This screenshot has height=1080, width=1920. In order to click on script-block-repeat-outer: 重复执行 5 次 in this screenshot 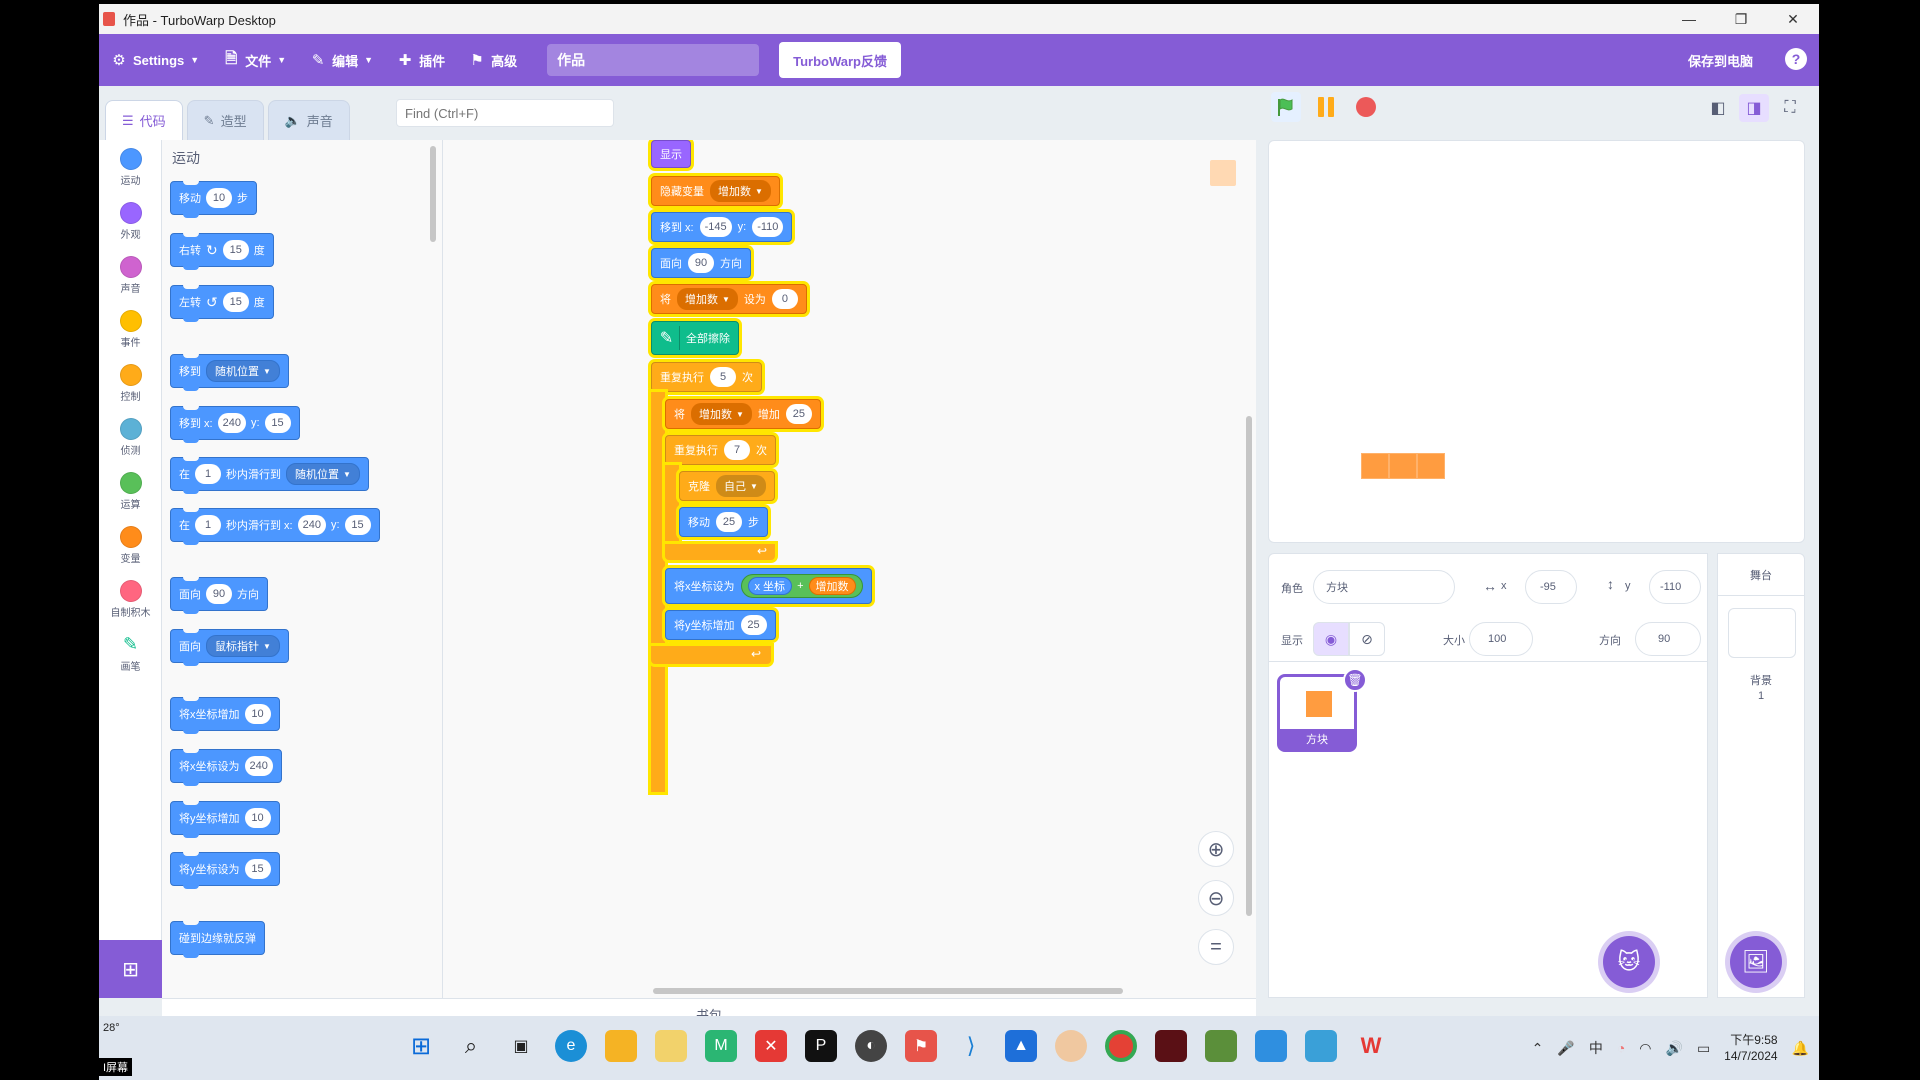, I will do `click(706, 377)`.